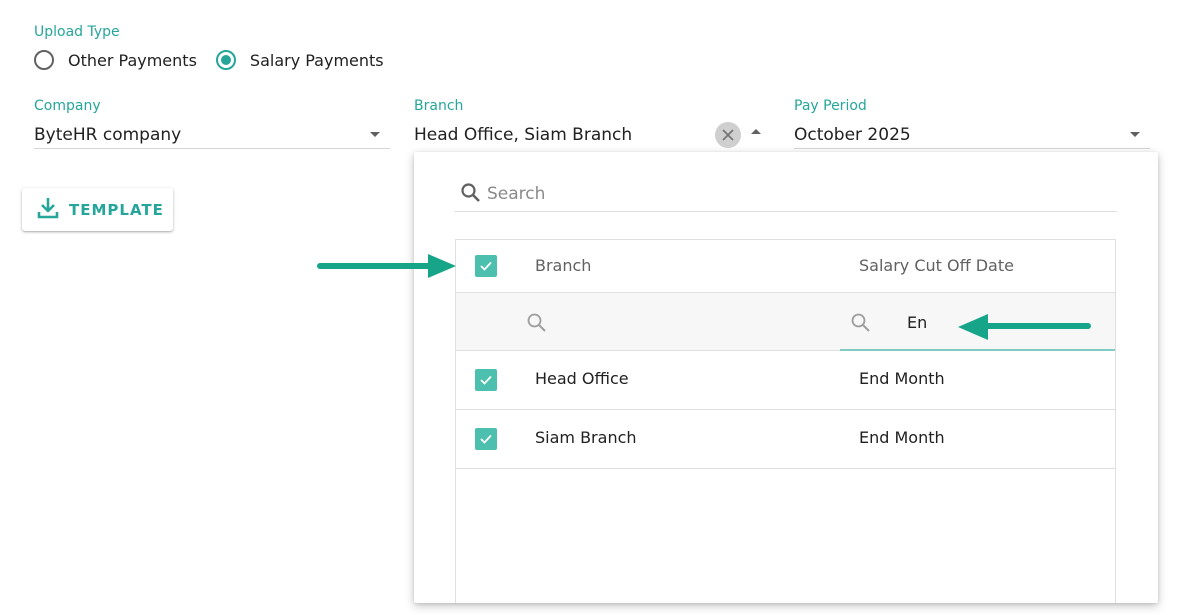 This screenshot has width=1201, height=615. I want to click on branch-cell: Siam Branch, so click(586, 437).